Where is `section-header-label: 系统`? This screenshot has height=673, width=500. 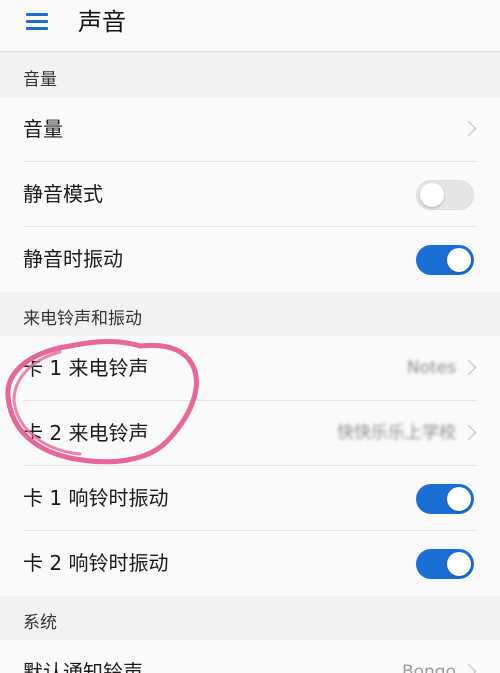
section-header-label: 系统 is located at coordinates (40, 623).